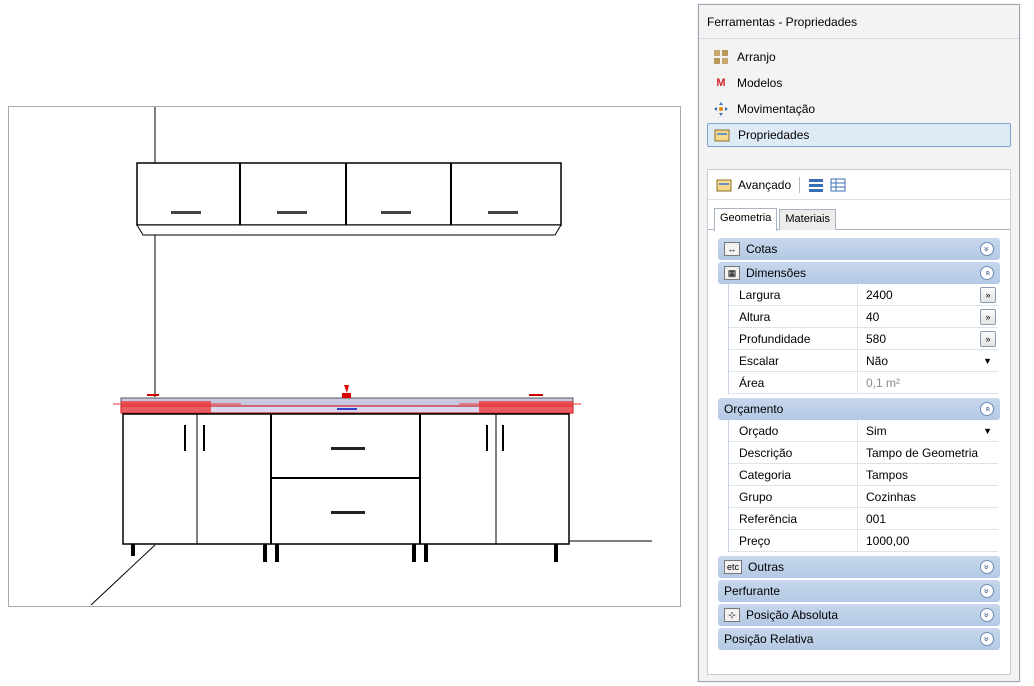 The image size is (1034, 686). Describe the element at coordinates (721, 83) in the screenshot. I see `models-icon: M` at that location.